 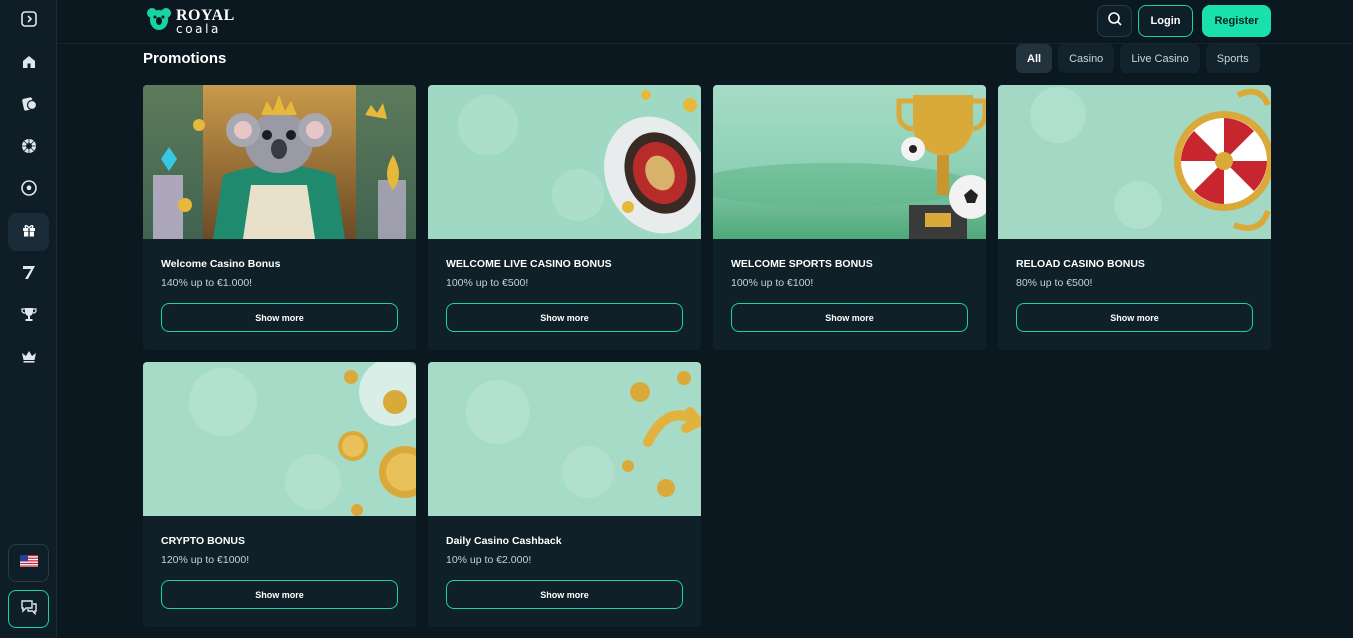 I want to click on sidebar-item-tournaments, so click(x=28, y=316).